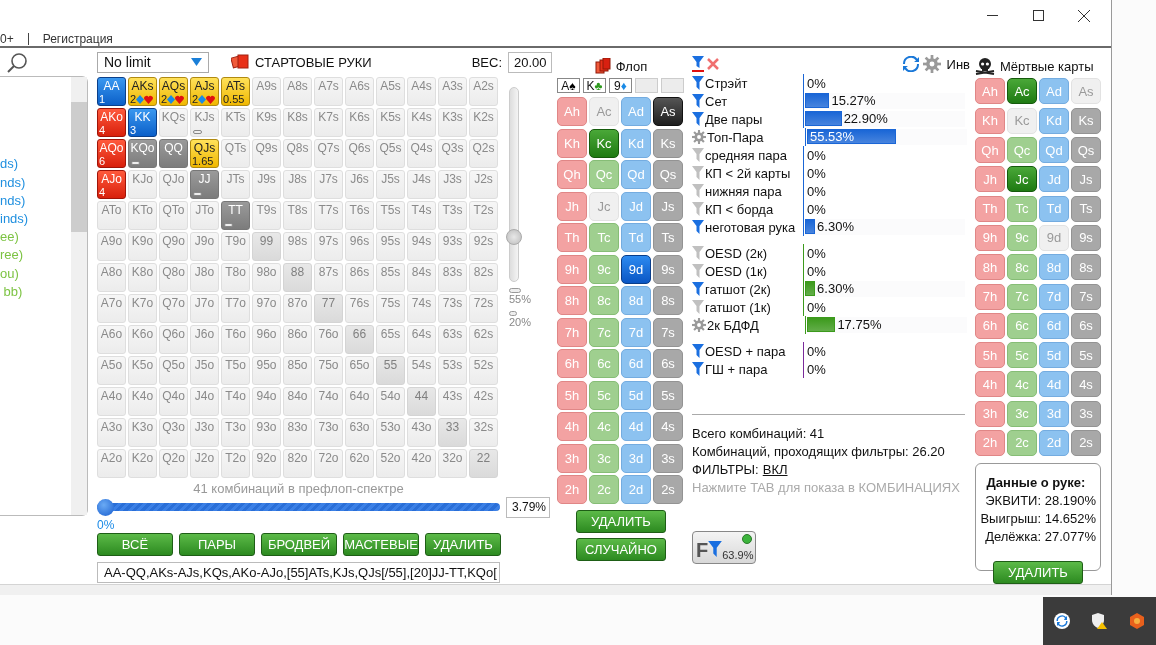  Describe the element at coordinates (266, 92) in the screenshot. I see `hand-cell: A9s` at that location.